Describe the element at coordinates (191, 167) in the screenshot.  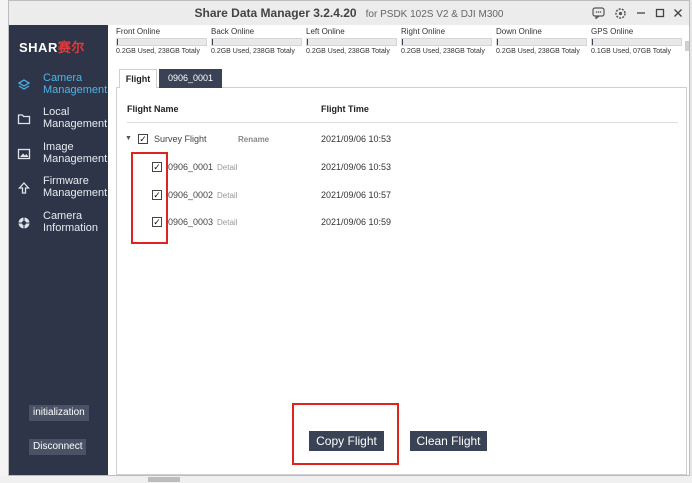
I see `flight-name: 0906_0001` at that location.